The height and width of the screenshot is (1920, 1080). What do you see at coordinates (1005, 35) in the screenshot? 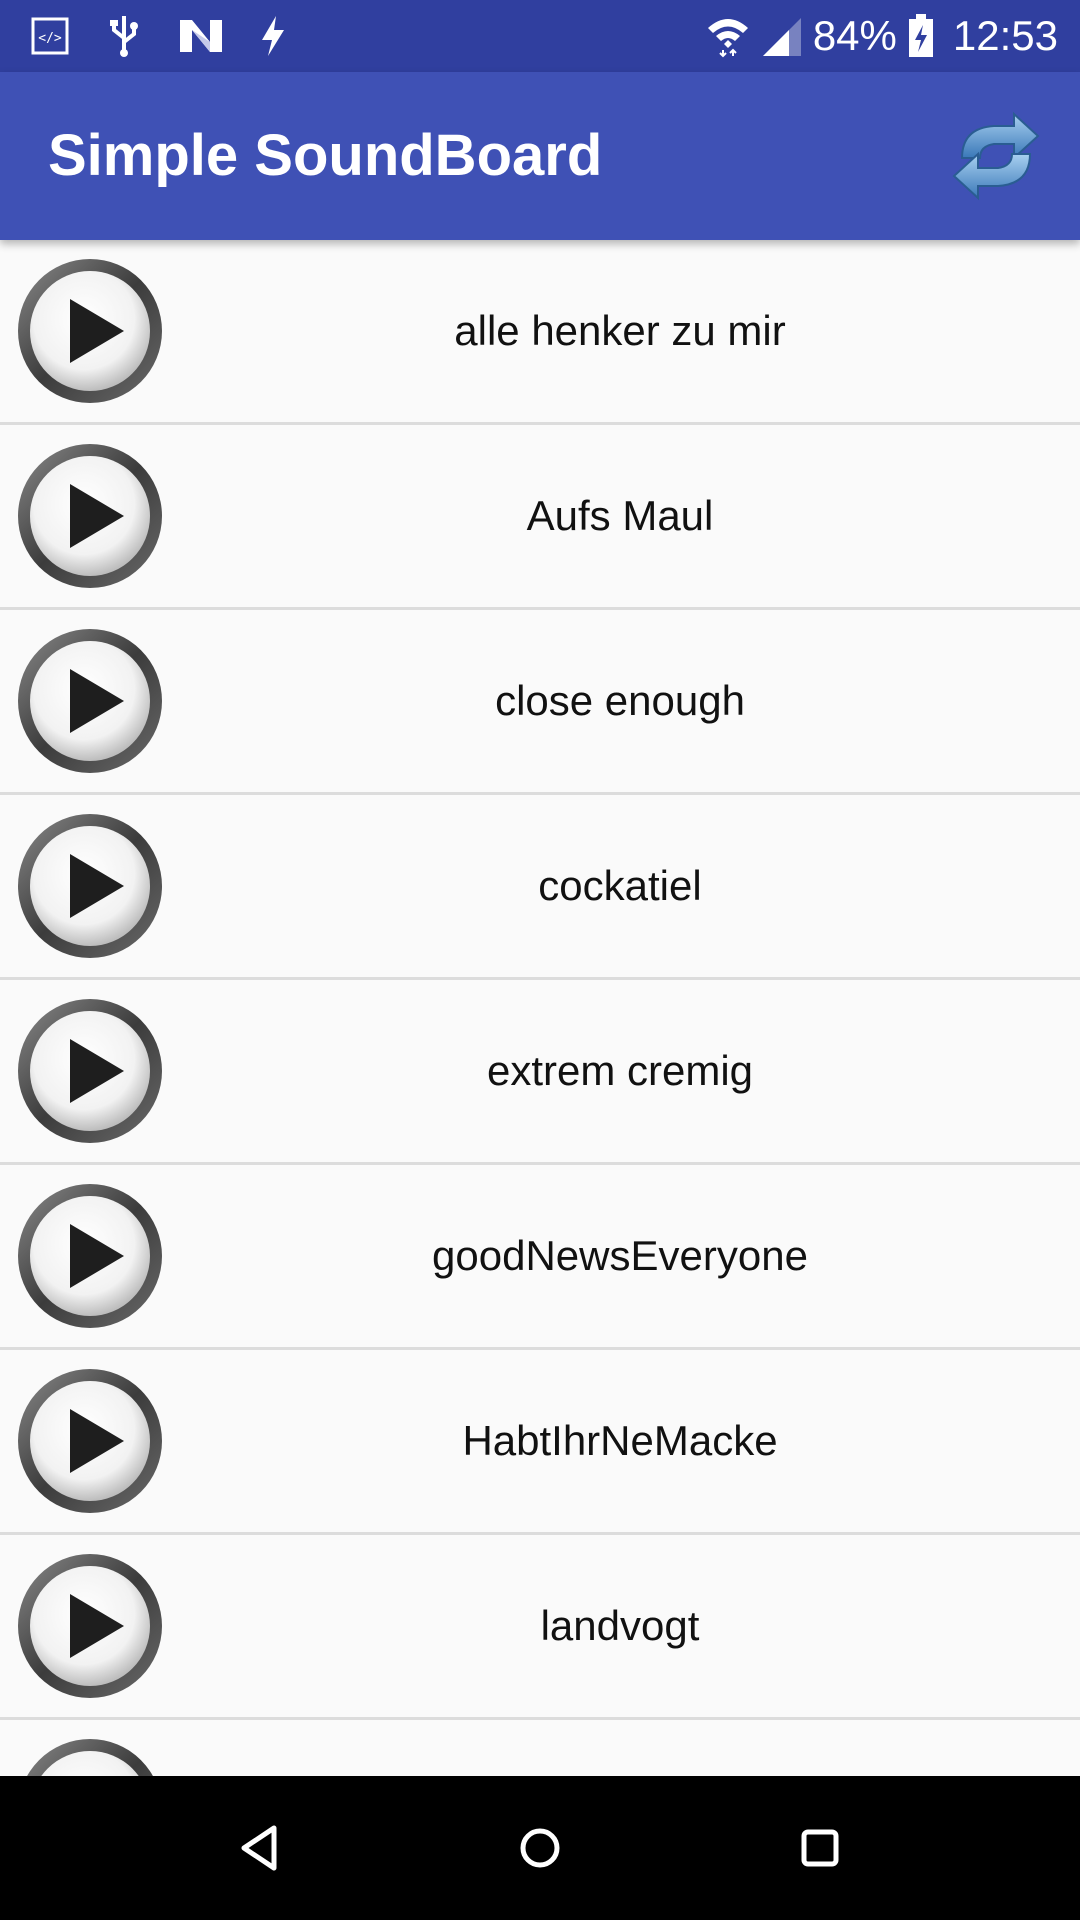
I see `clock: 12:53` at bounding box center [1005, 35].